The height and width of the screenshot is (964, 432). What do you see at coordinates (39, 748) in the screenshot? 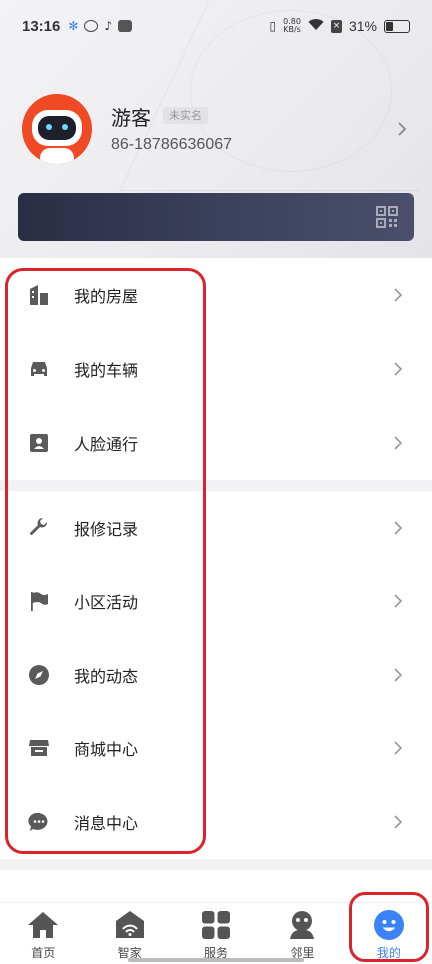
I see `shop-icon` at bounding box center [39, 748].